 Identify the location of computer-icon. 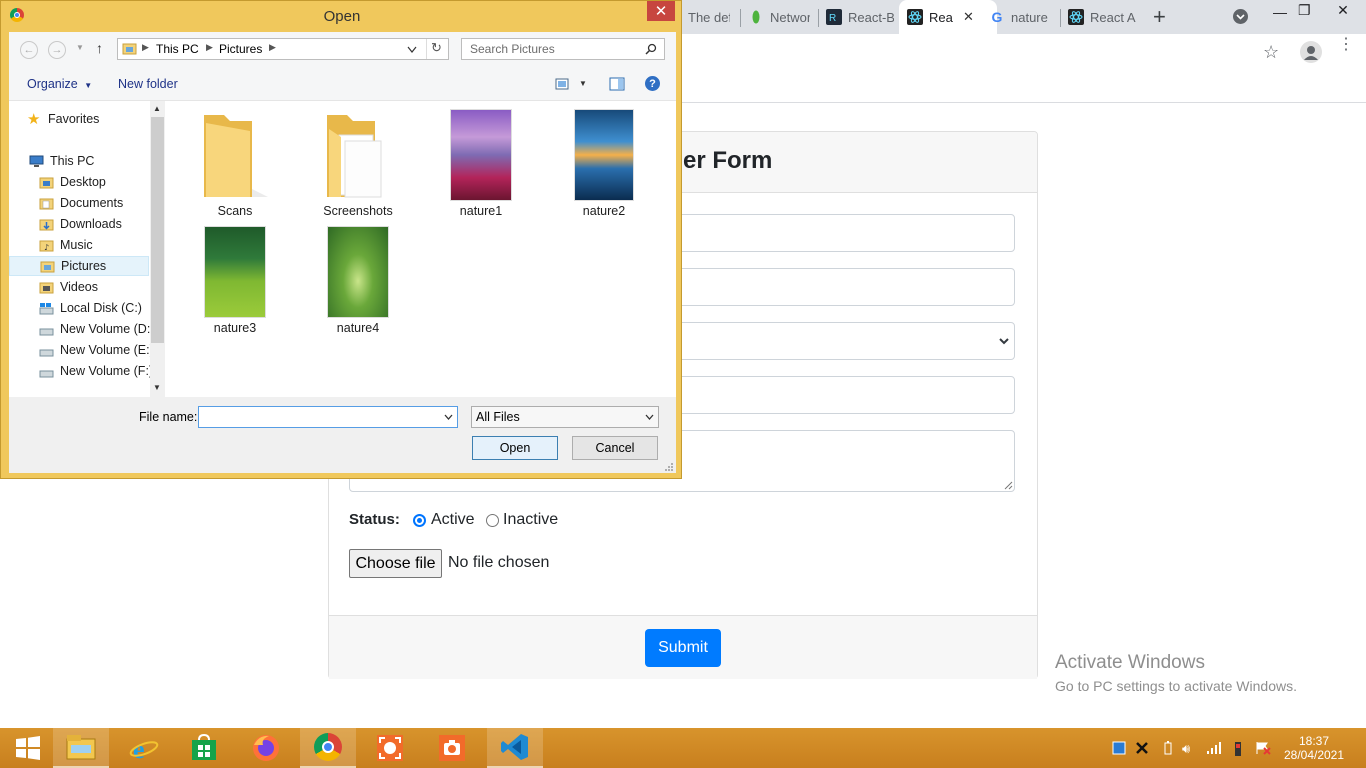
(36, 161).